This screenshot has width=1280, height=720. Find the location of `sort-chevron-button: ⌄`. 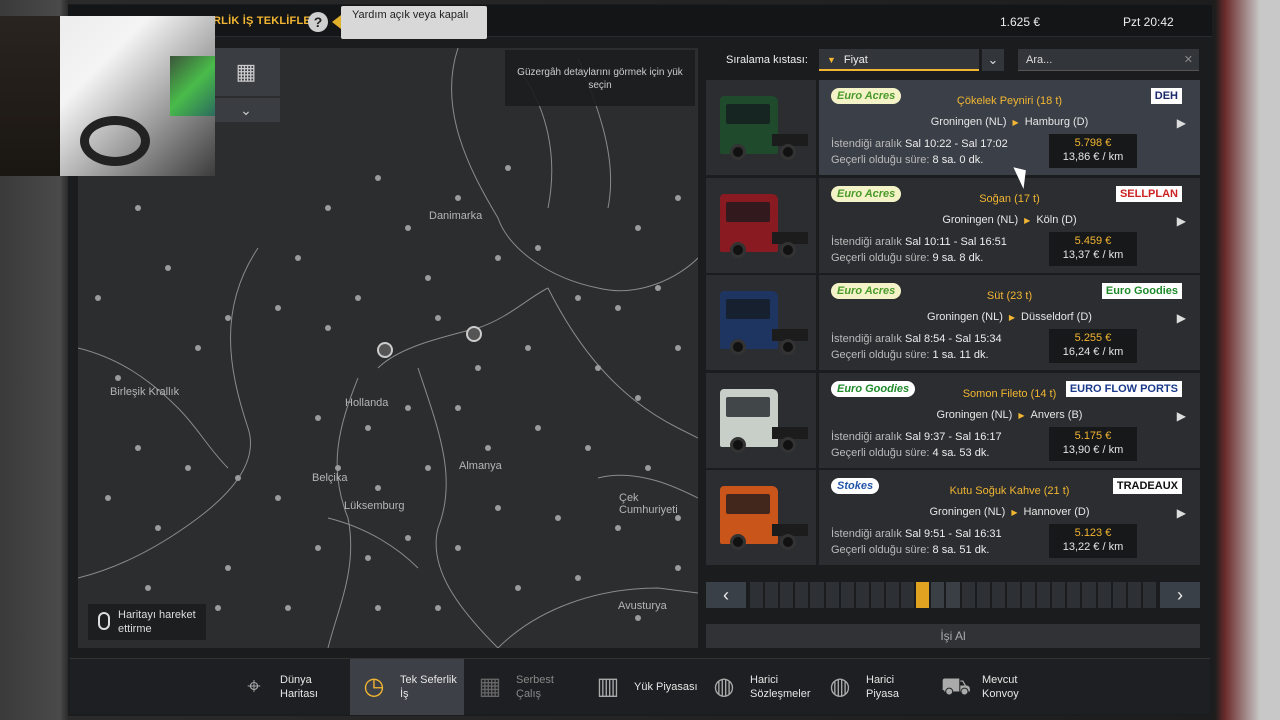

sort-chevron-button: ⌄ is located at coordinates (993, 60).